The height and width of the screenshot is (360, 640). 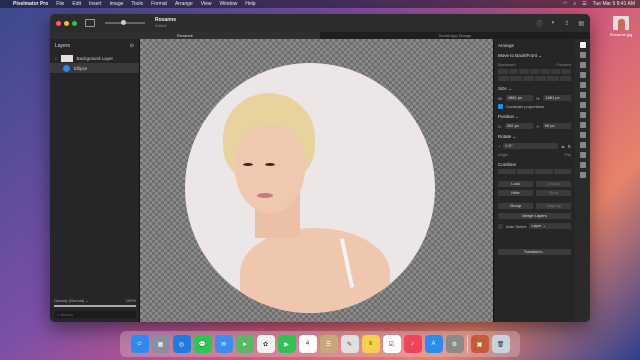 What do you see at coordinates (566, 23) in the screenshot?
I see `share-icon: ⇪` at bounding box center [566, 23].